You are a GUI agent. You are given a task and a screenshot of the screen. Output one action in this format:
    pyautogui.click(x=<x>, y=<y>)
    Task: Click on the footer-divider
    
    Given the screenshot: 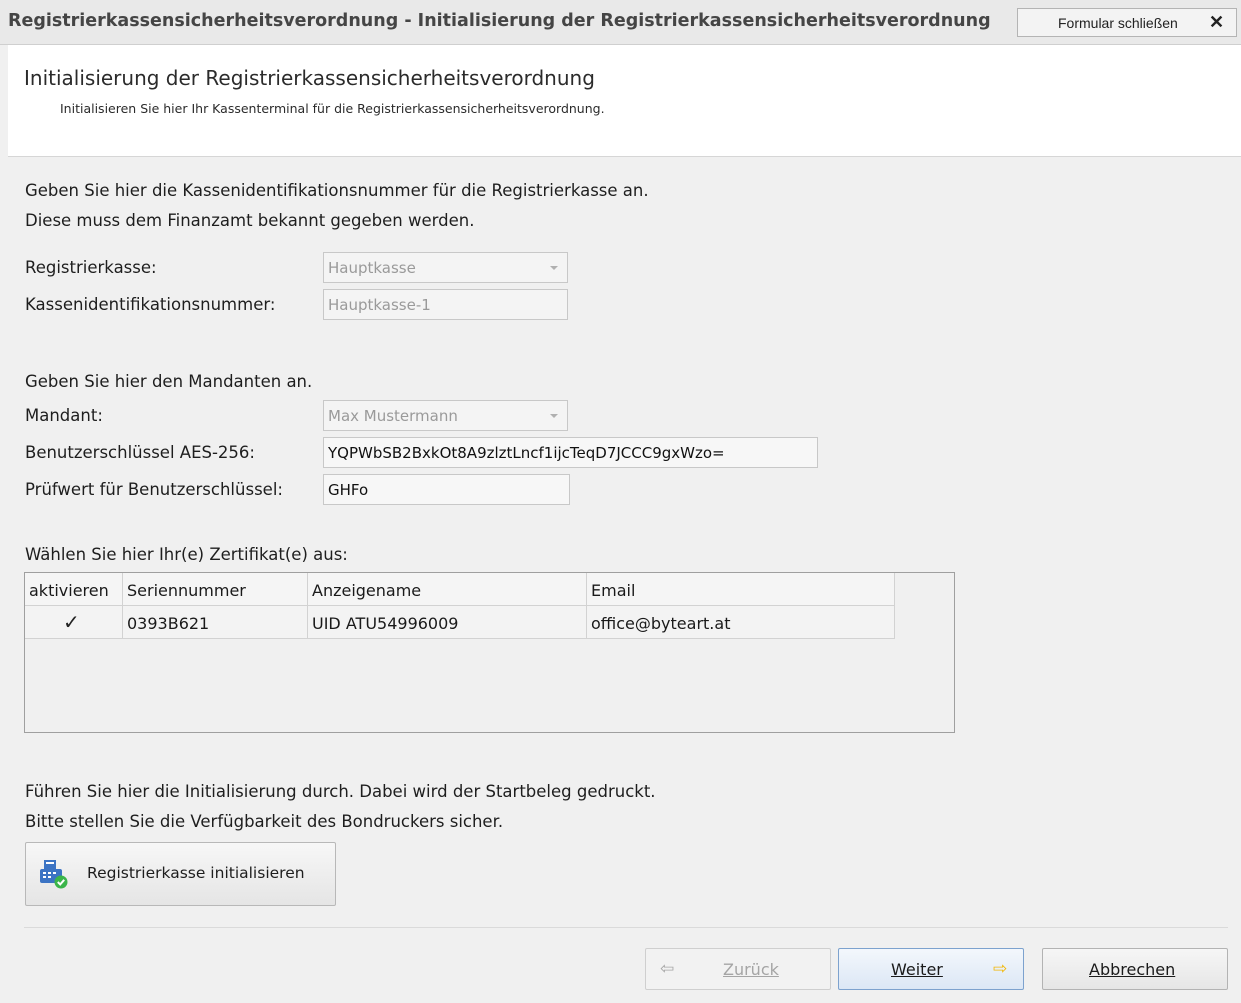 What is the action you would take?
    pyautogui.click(x=626, y=927)
    